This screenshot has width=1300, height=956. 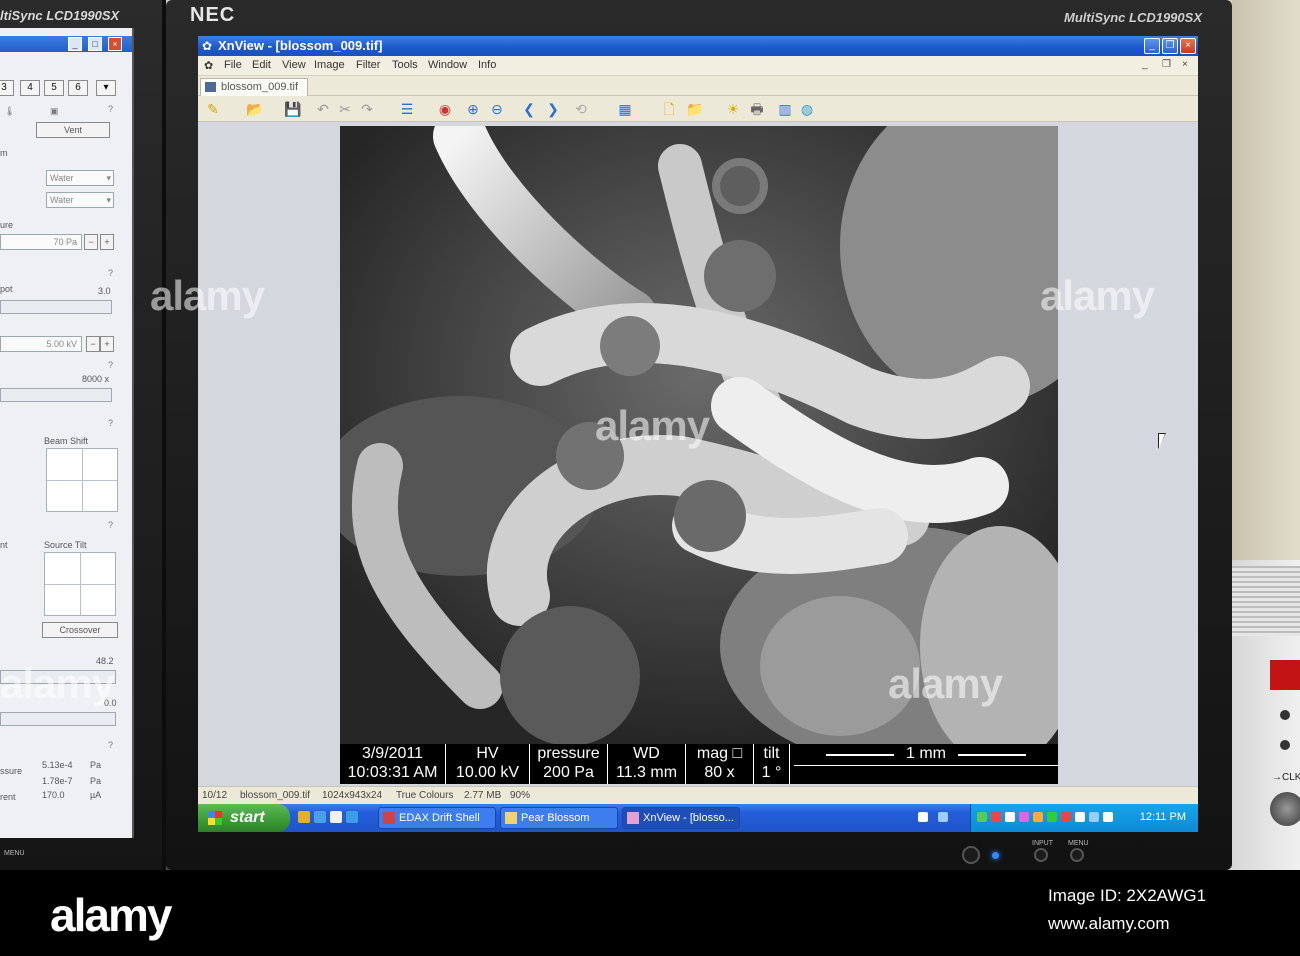 I want to click on browser-icon, so click(x=304, y=817).